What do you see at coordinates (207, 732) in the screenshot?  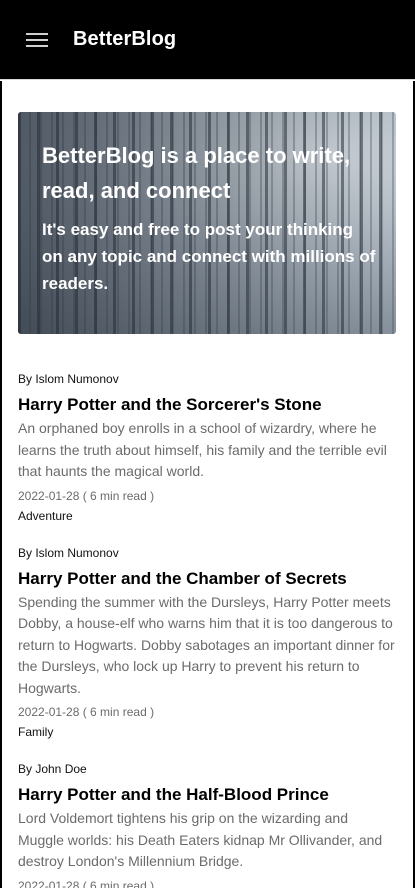 I see `post-tag: Family` at bounding box center [207, 732].